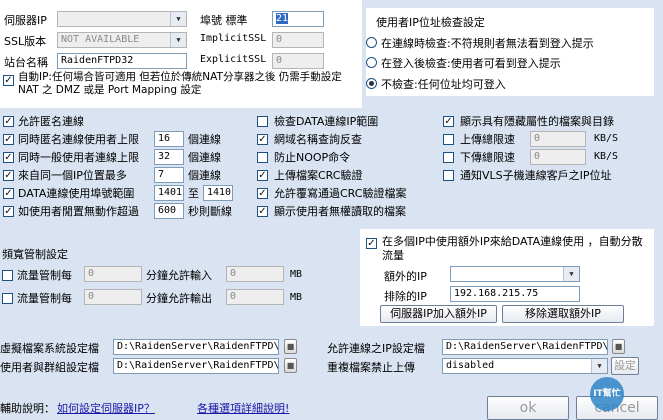 The width and height of the screenshot is (663, 420). Describe the element at coordinates (376, 348) in the screenshot. I see `allow-ip-file-label: 允許連線之IP設定檔` at that location.